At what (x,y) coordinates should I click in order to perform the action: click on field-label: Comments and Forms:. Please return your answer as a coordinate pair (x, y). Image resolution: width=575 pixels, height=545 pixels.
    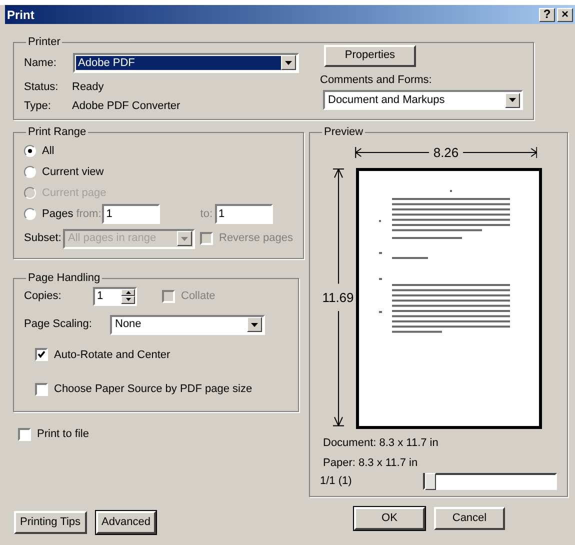
    Looking at the image, I should click on (376, 80).